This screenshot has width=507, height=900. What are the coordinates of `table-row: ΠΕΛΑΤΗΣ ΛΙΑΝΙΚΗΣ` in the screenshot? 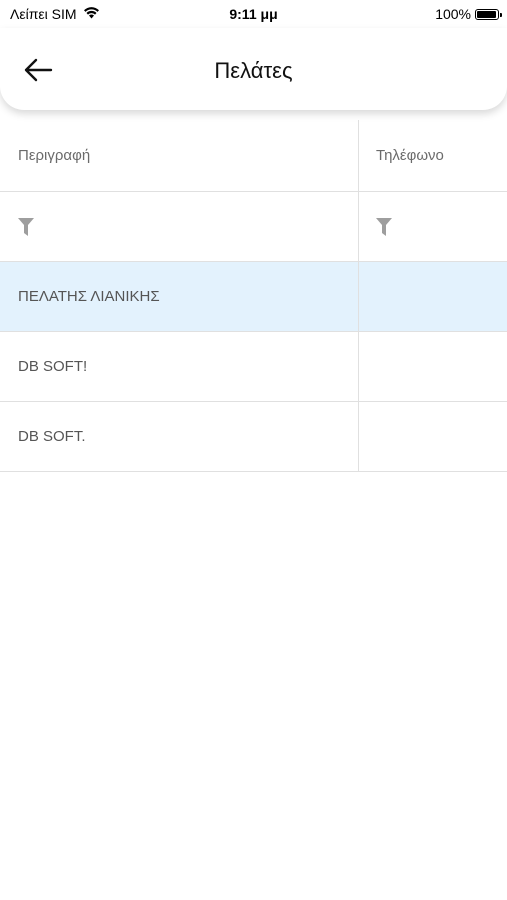 It's located at (253, 297).